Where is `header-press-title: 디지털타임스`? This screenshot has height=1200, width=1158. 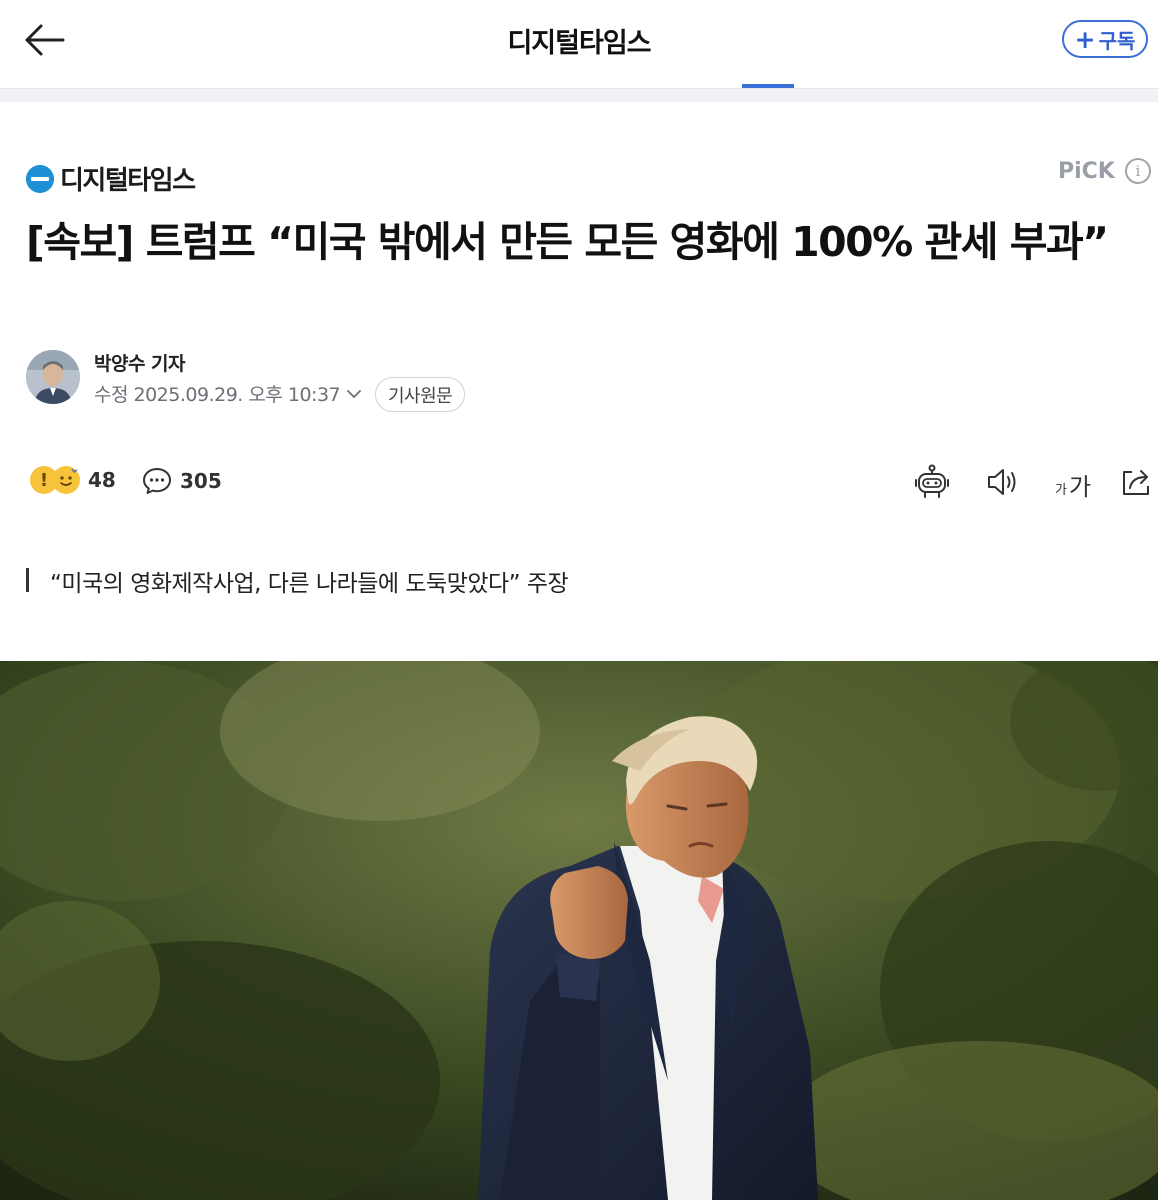 header-press-title: 디지털타임스 is located at coordinates (579, 43).